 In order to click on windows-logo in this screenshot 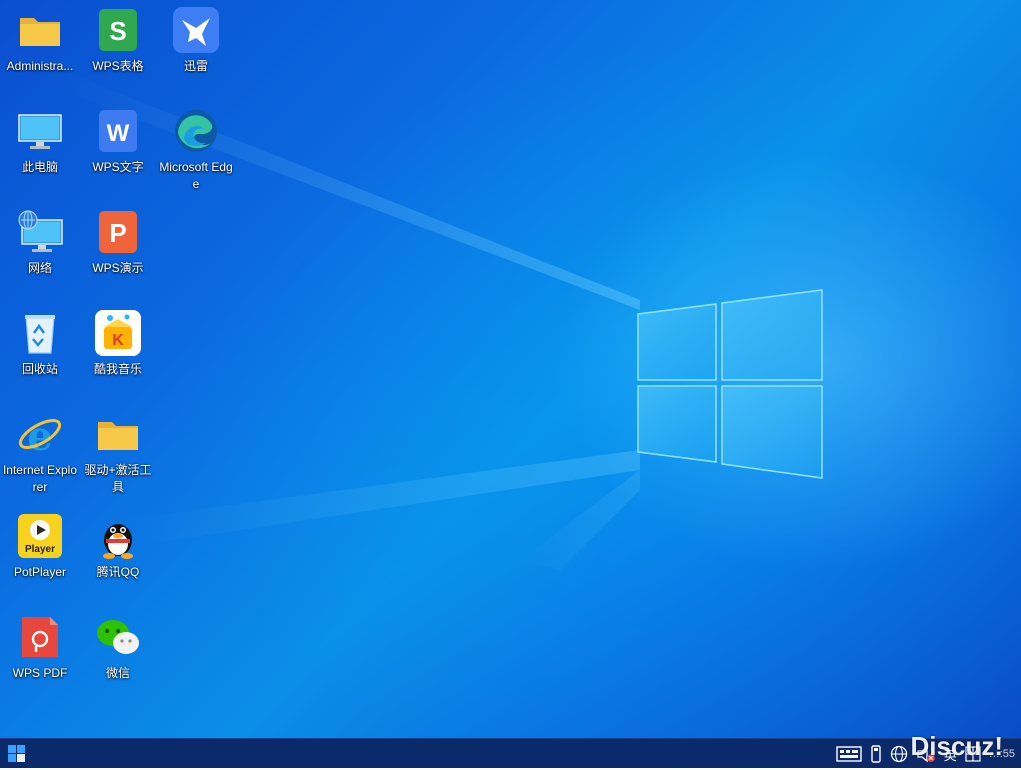, I will do `click(730, 384)`.